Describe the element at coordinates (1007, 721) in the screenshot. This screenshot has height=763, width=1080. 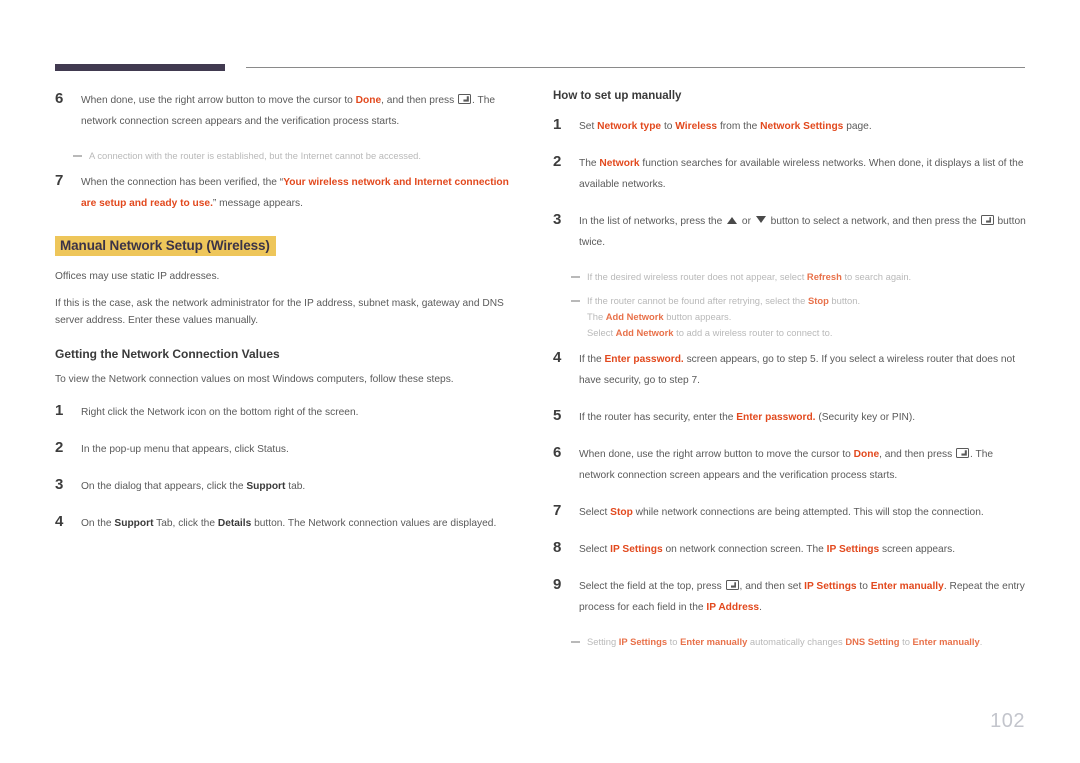
I see `page-number: 102` at that location.